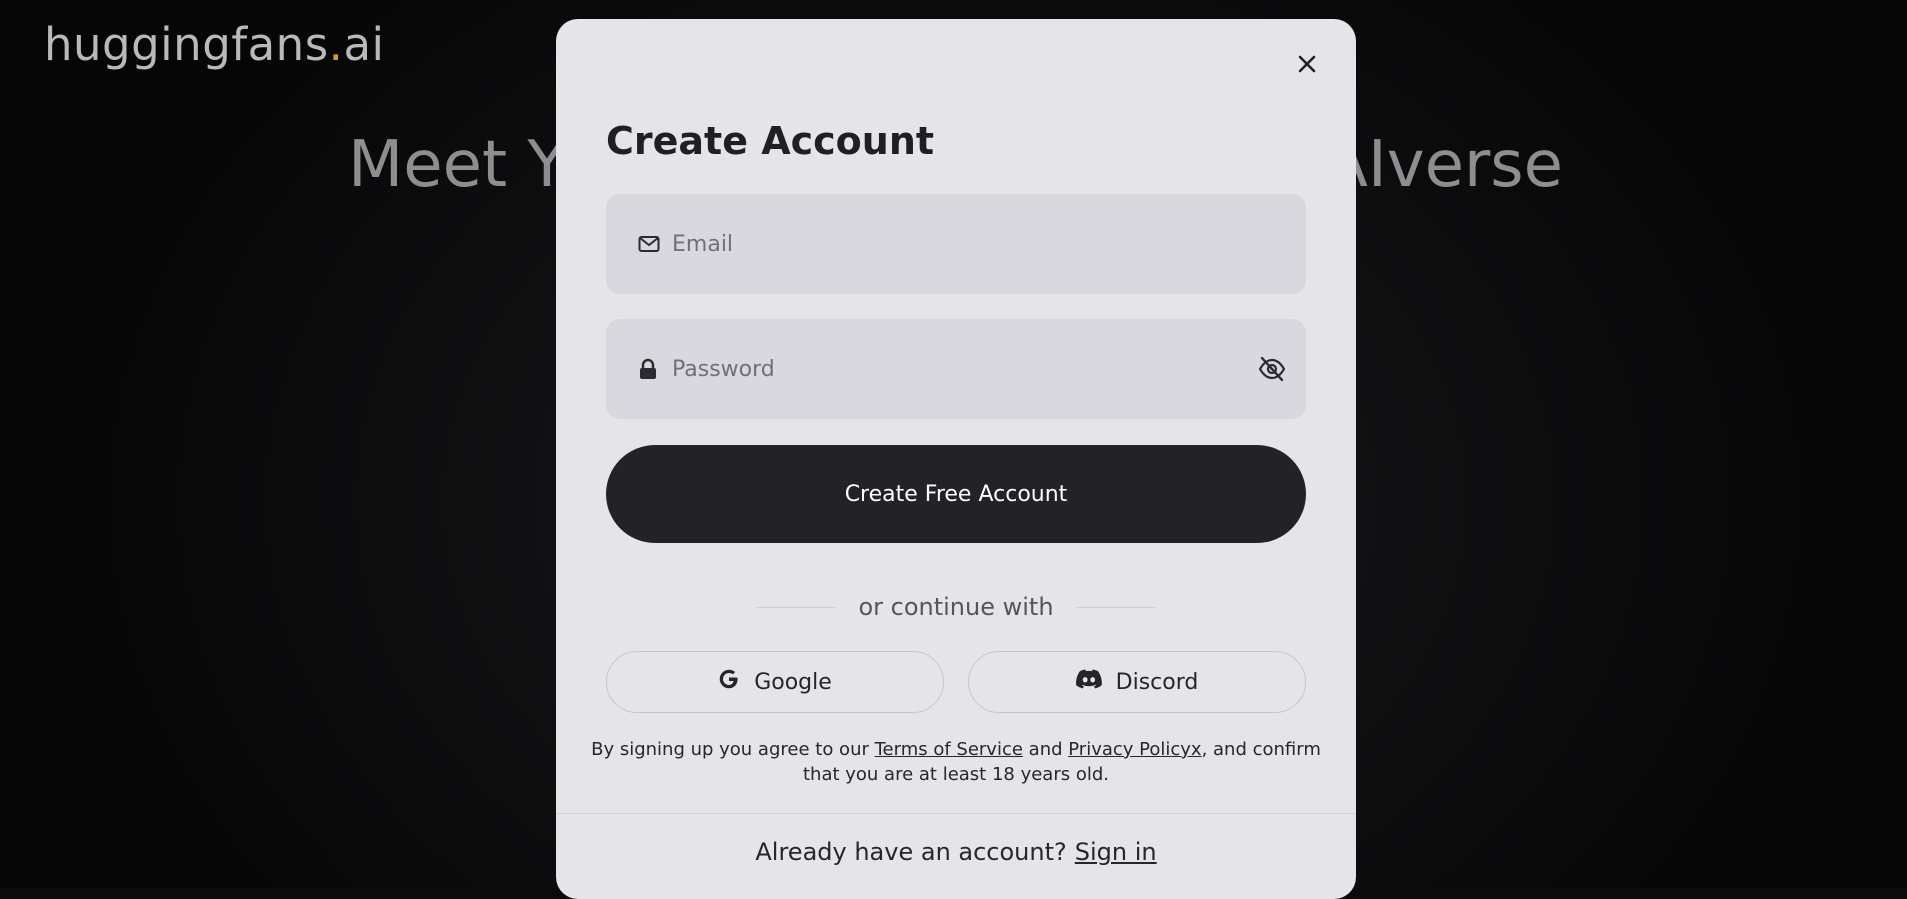  I want to click on or-divider: or continue with, so click(956, 607).